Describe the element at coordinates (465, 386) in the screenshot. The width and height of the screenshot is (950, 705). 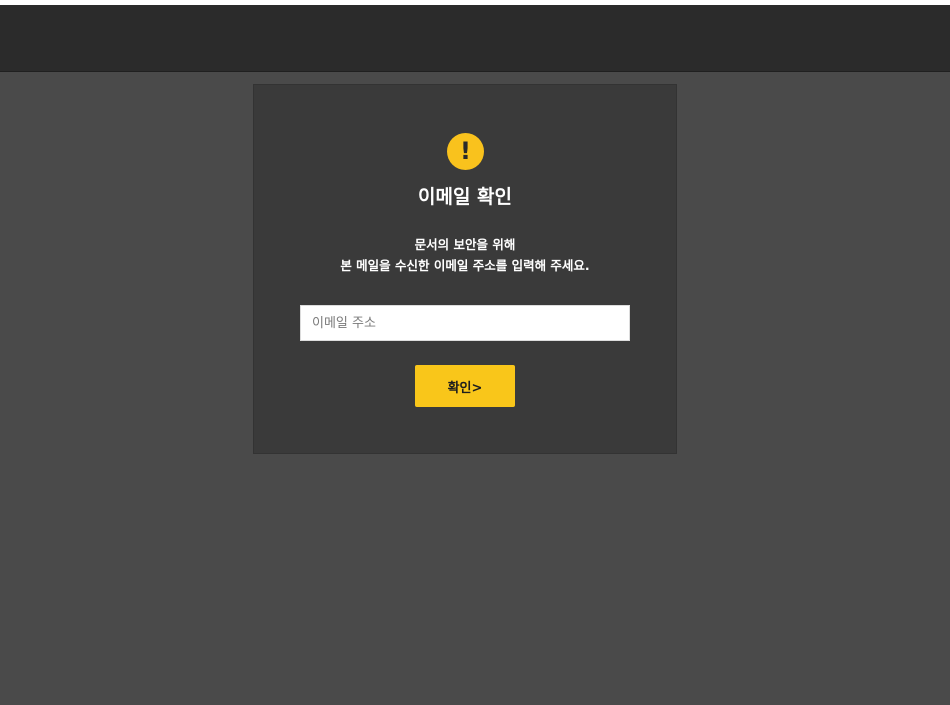
I see `confirm-button: 확인>` at that location.